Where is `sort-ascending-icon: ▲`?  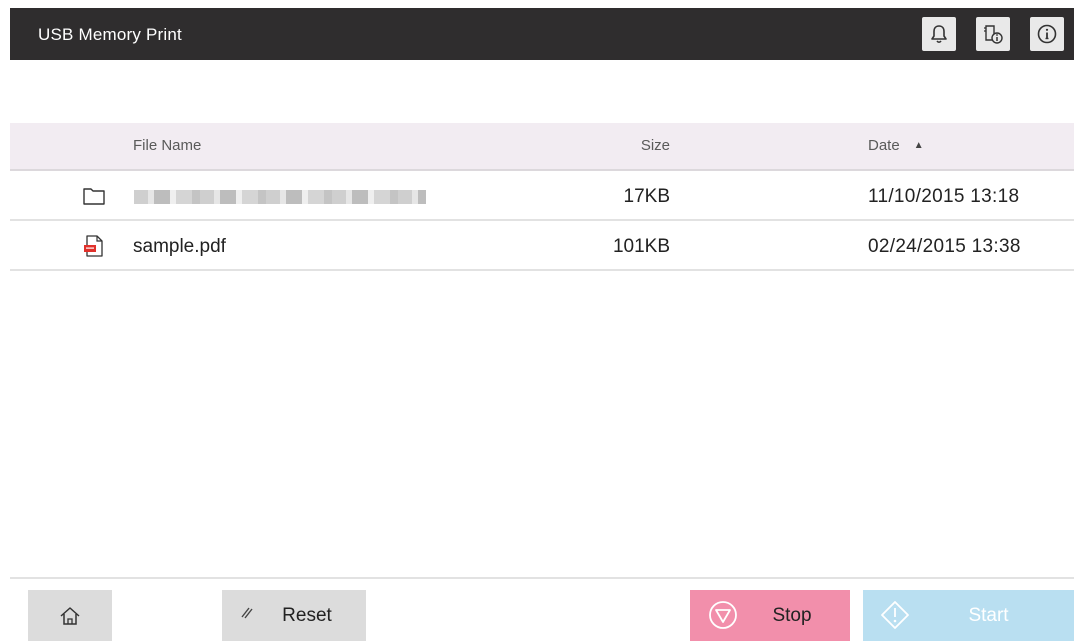
sort-ascending-icon: ▲ is located at coordinates (918, 145).